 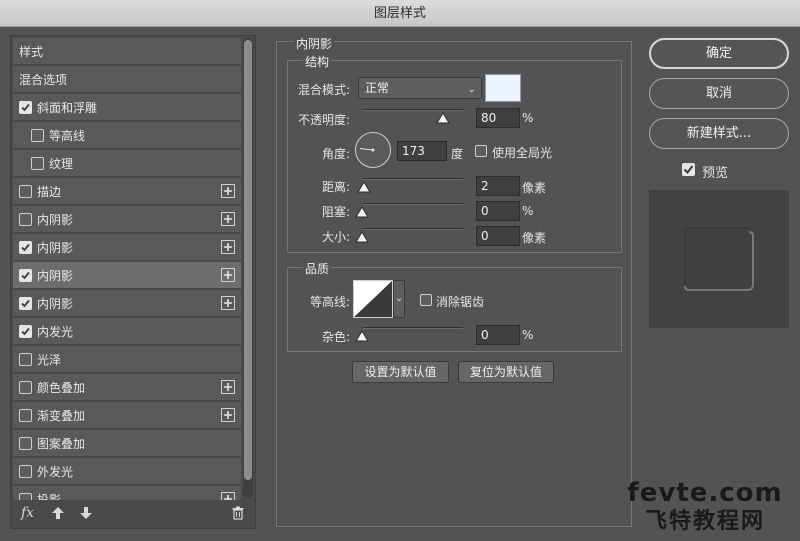 What do you see at coordinates (498, 118) in the screenshot?
I see `opacity-input: 80` at bounding box center [498, 118].